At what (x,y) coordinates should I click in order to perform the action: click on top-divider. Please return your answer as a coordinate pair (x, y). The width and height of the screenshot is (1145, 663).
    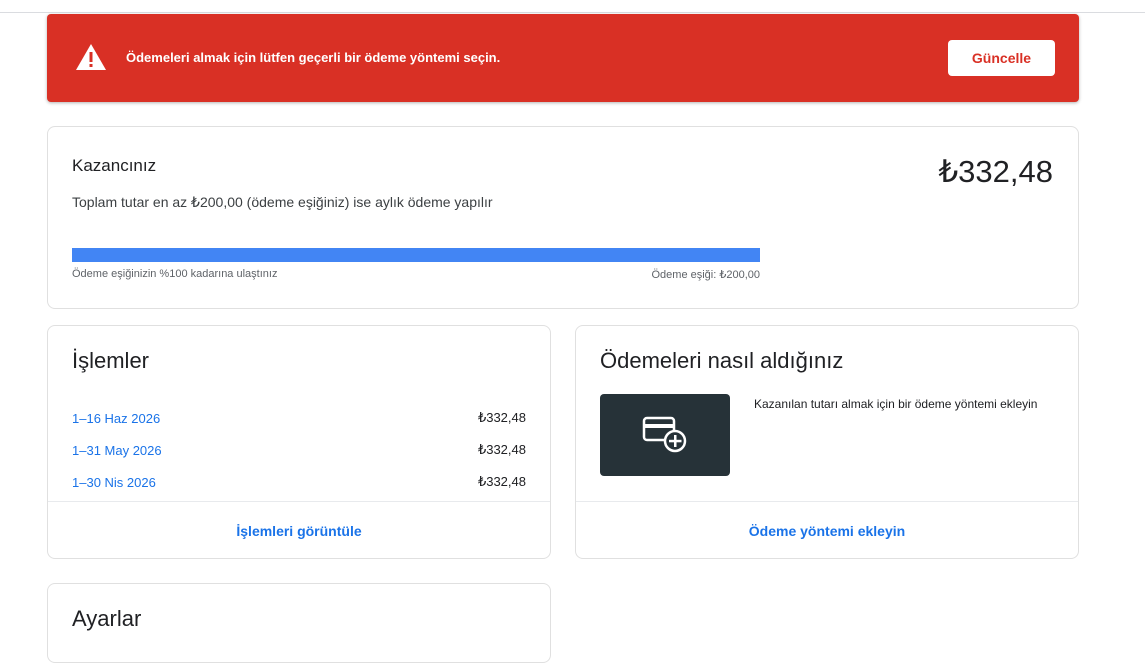
    Looking at the image, I should click on (572, 12).